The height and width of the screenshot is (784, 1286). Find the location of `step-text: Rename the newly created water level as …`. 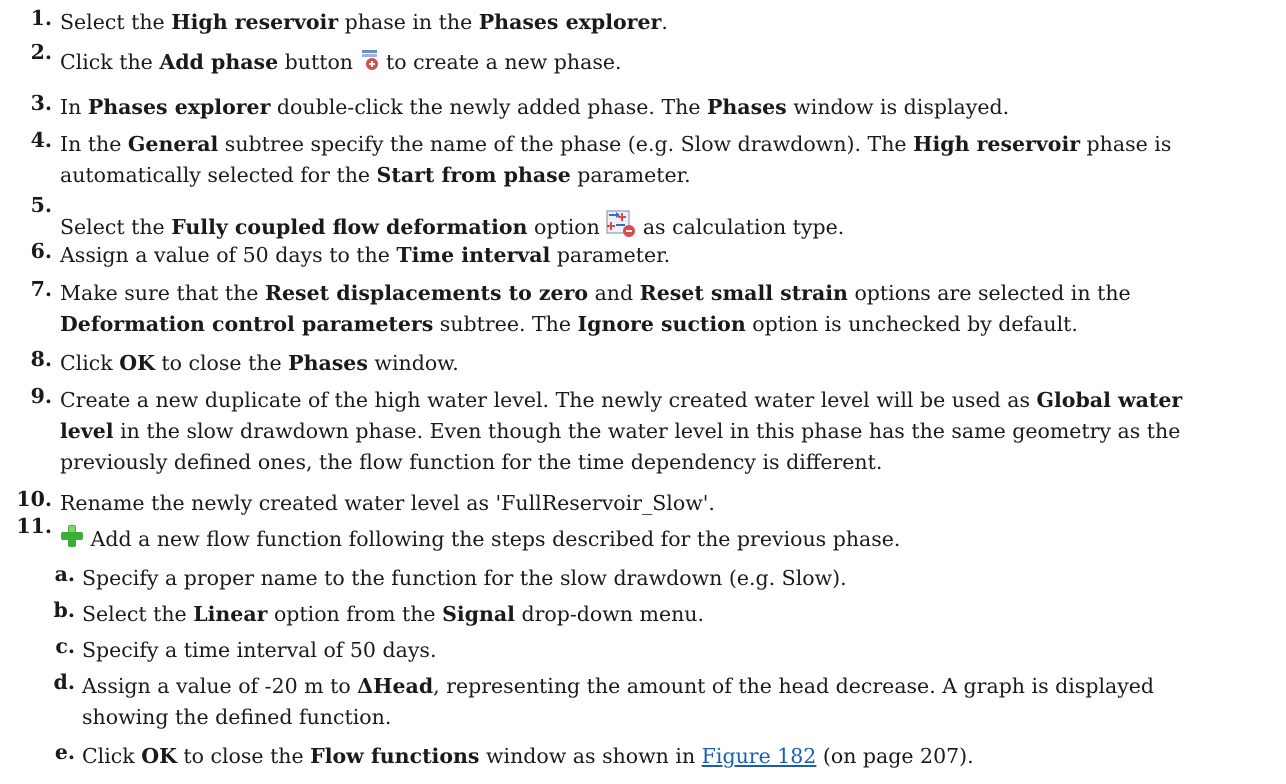

step-text: Rename the newly created water level as … is located at coordinates (387, 503).